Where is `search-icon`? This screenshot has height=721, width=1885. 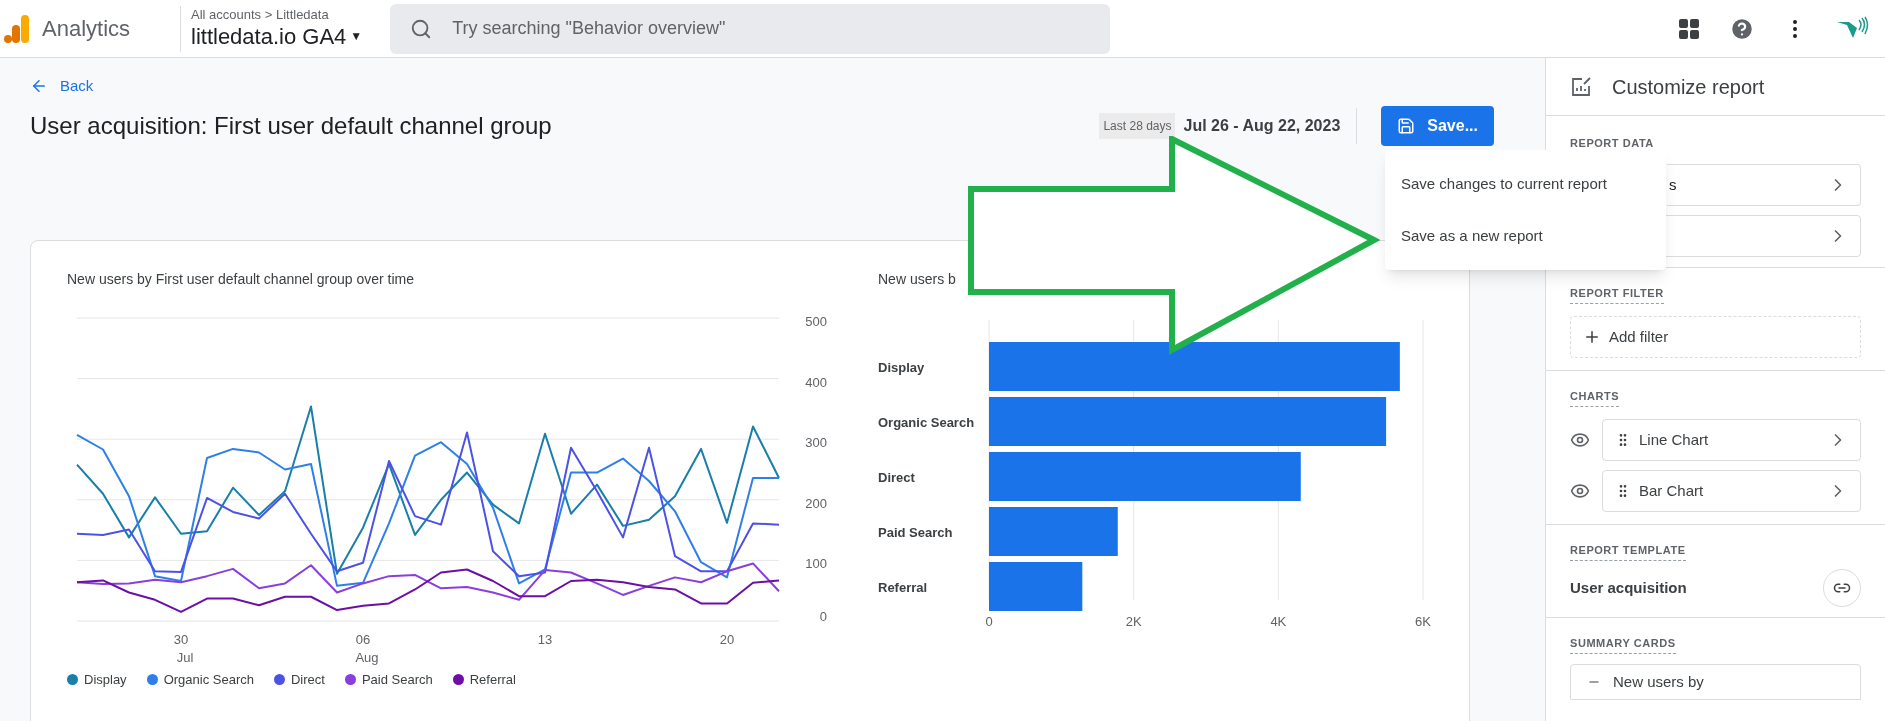 search-icon is located at coordinates (421, 28).